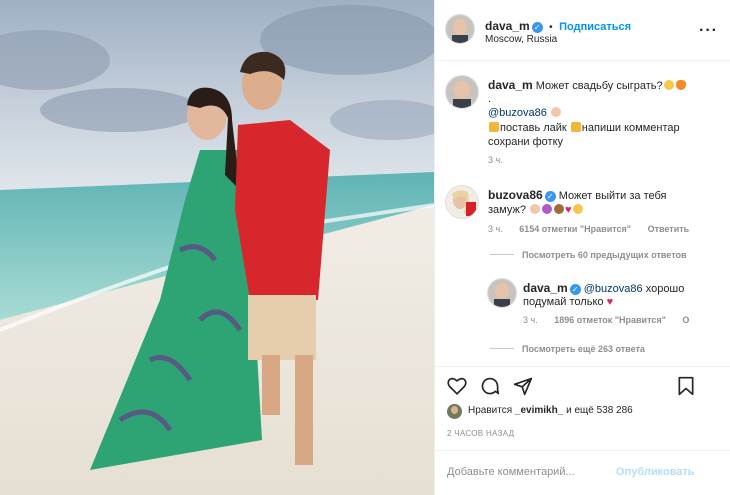  I want to click on reply-likes: 1896 отметок "Нравится", so click(610, 320).